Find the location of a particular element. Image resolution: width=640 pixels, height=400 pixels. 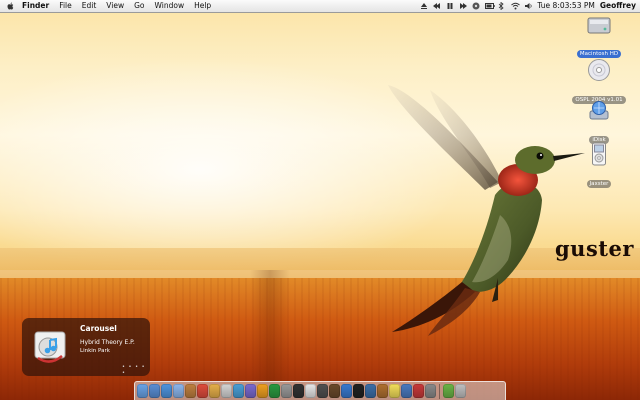

dictionary-dock-icon is located at coordinates (334, 391).